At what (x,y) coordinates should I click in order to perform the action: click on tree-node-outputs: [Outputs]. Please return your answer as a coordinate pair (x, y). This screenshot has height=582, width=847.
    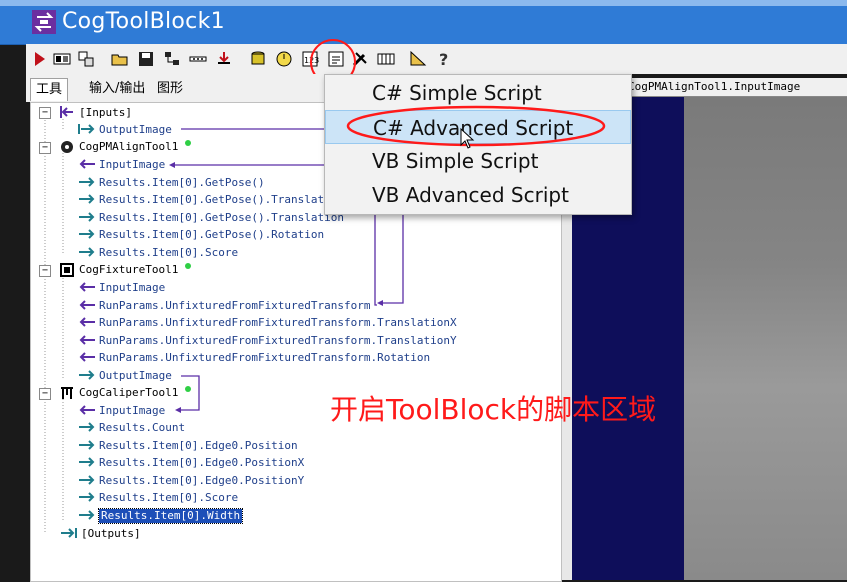
    Looking at the image, I should click on (111, 534).